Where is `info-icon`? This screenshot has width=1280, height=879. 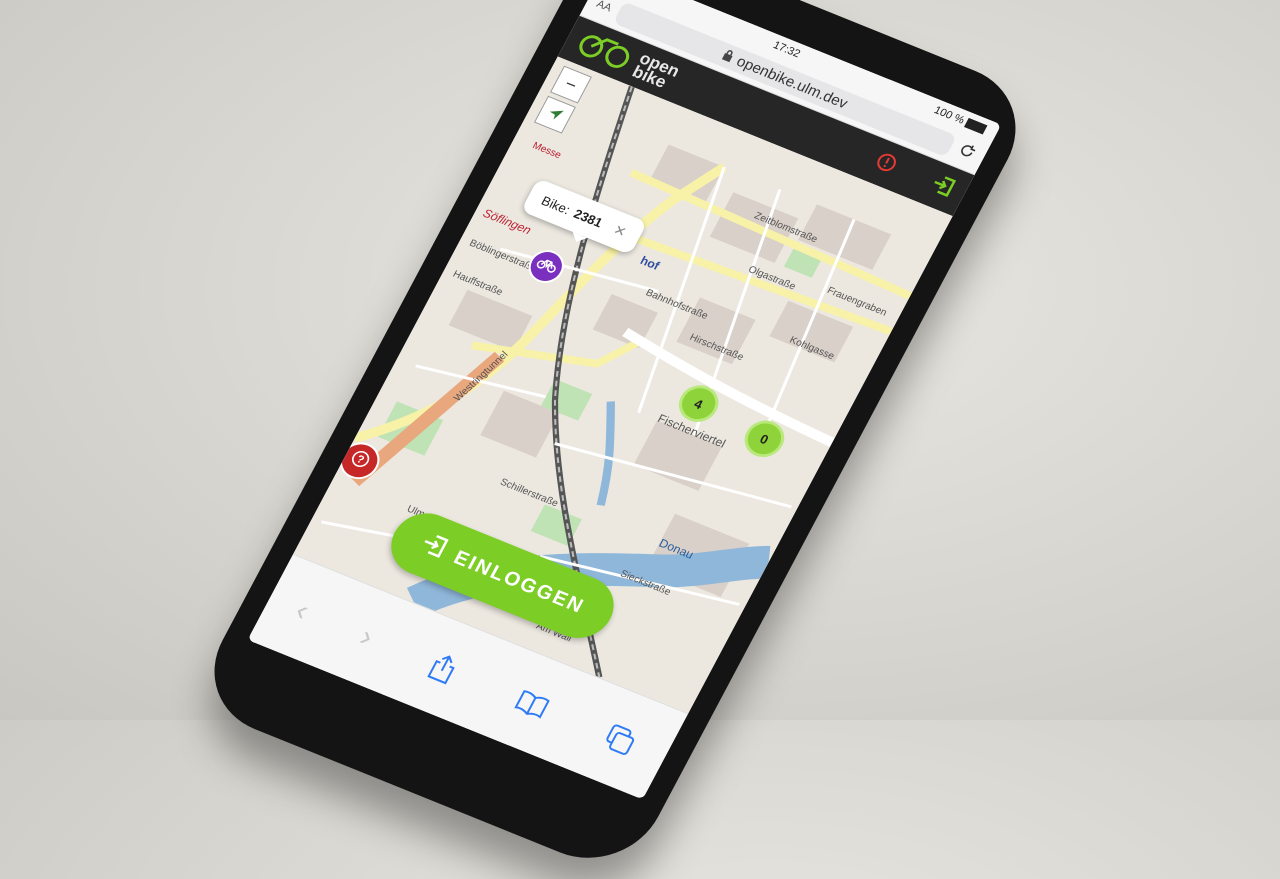
info-icon is located at coordinates (885, 164).